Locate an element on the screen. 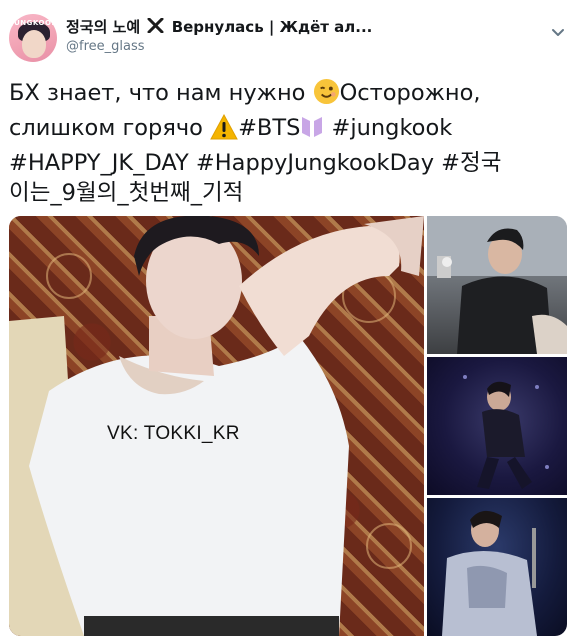 This screenshot has width=576, height=644. avatar-text: JUNGKOOK is located at coordinates (34, 23).